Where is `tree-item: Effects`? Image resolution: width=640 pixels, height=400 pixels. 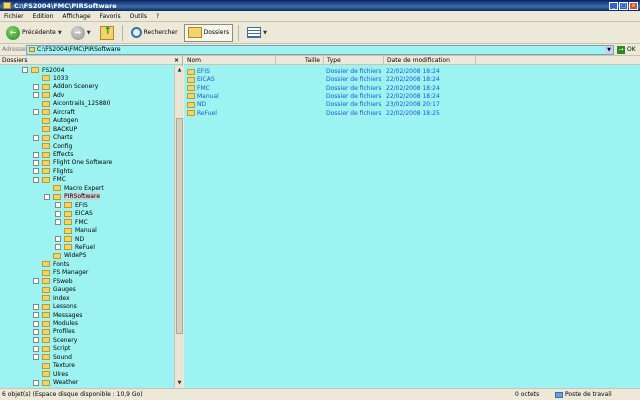 tree-item: Effects is located at coordinates (53, 155).